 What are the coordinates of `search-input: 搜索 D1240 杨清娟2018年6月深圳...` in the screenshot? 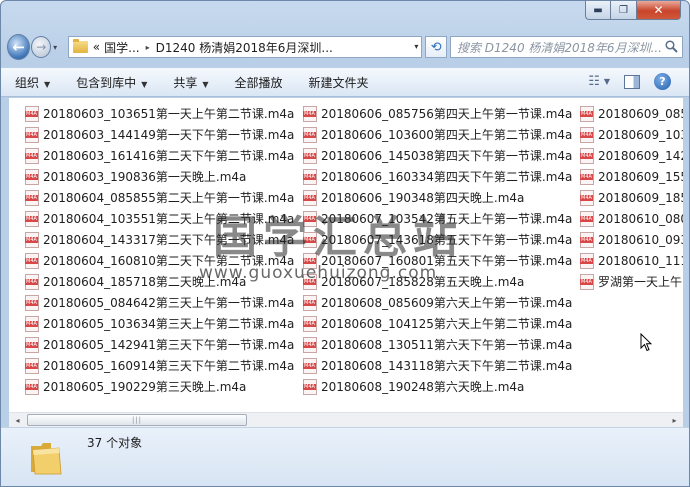 It's located at (569, 47).